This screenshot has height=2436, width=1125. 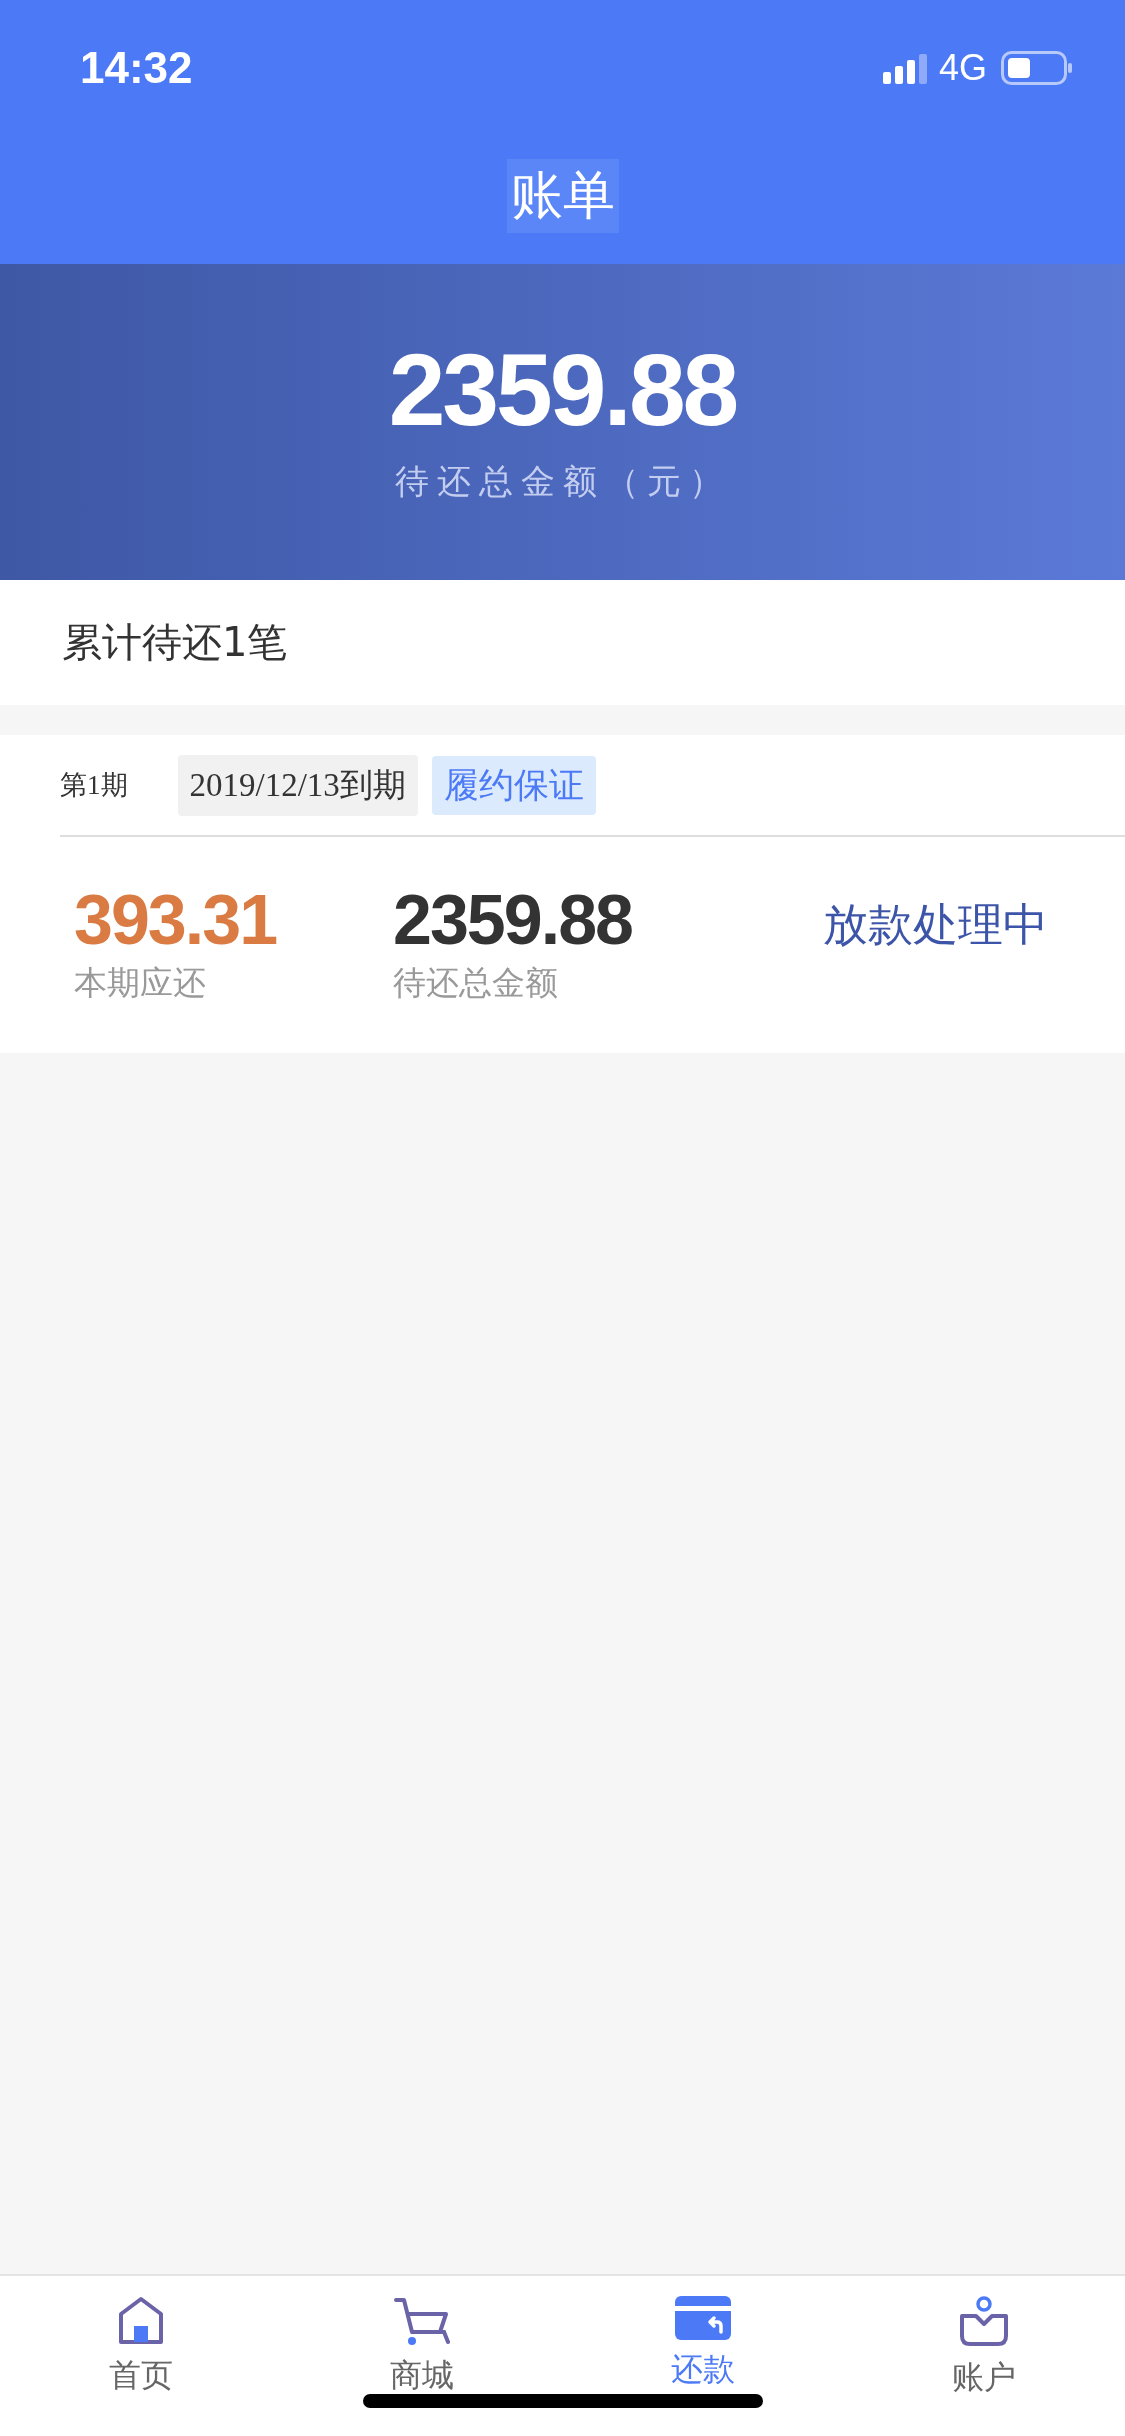 I want to click on tab-item: 首页, so click(x=141, y=2356).